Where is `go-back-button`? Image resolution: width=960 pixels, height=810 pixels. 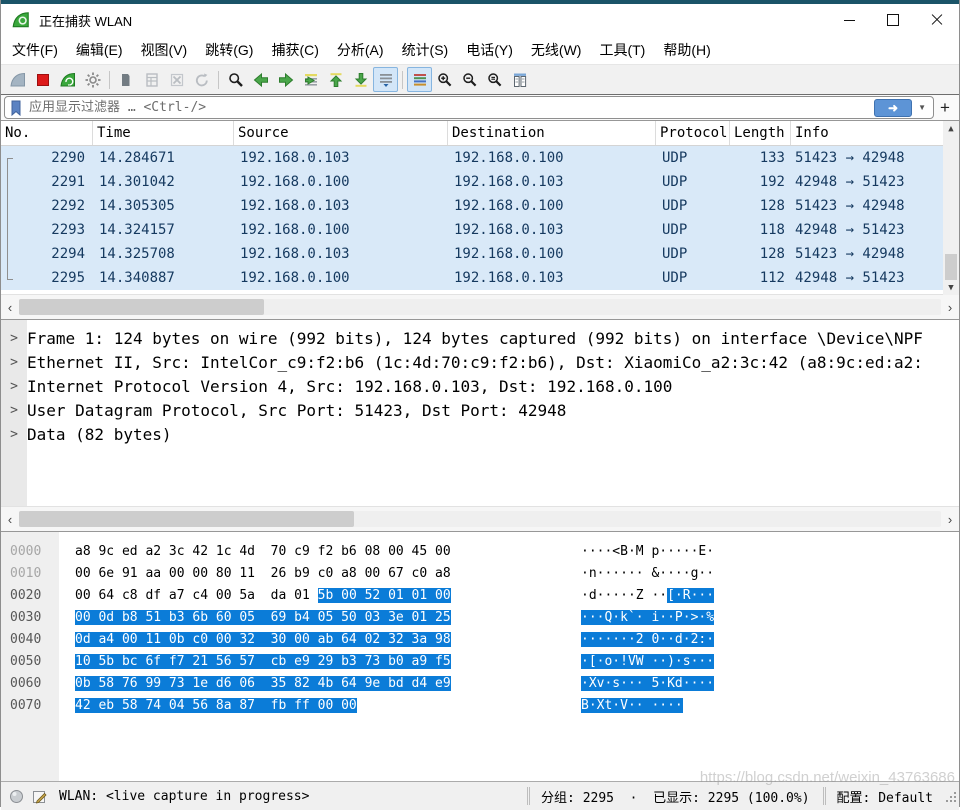
go-back-button is located at coordinates (260, 79).